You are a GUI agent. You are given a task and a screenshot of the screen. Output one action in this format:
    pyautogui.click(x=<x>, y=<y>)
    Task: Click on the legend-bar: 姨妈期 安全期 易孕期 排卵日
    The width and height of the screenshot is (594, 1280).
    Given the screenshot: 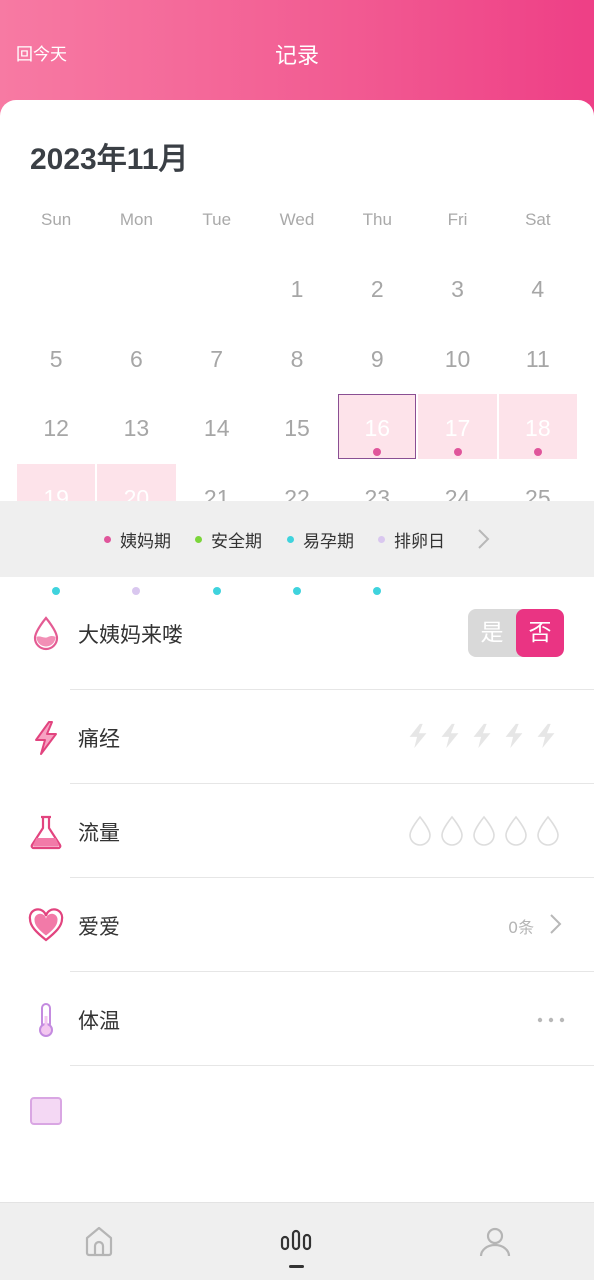 What is the action you would take?
    pyautogui.click(x=297, y=539)
    